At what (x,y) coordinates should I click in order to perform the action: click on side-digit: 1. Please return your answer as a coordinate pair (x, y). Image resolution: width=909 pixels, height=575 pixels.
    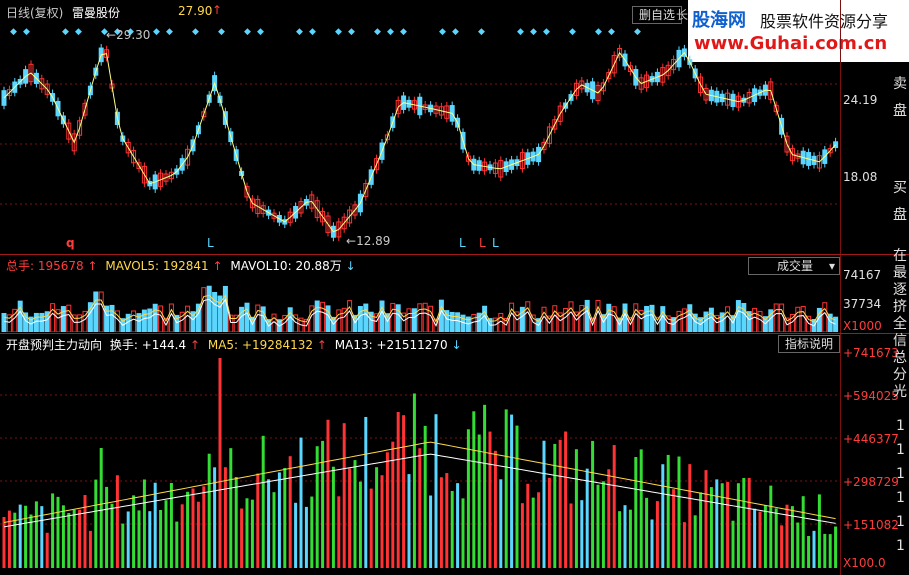
    Looking at the image, I should click on (900, 522).